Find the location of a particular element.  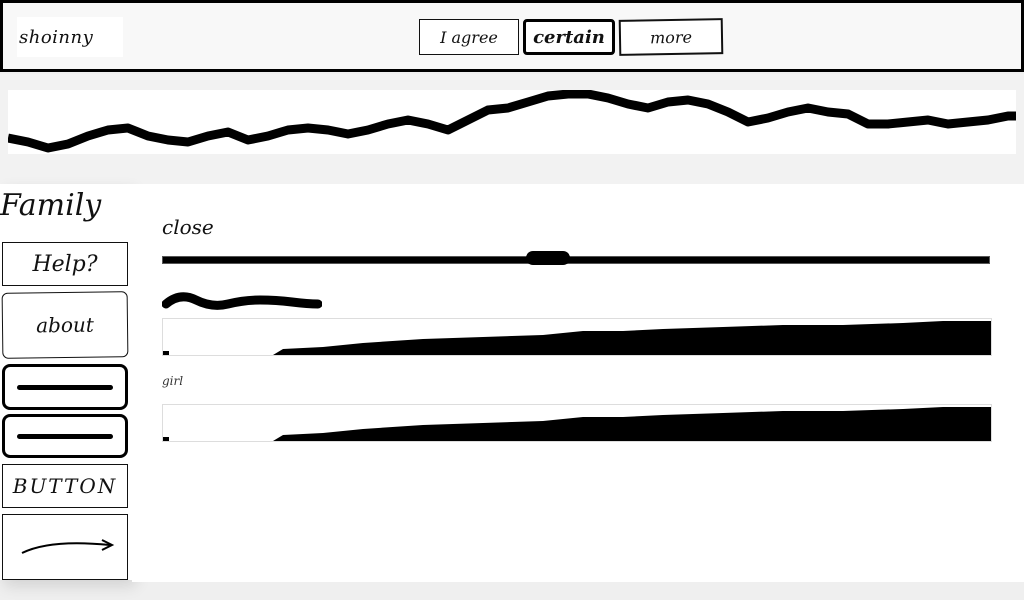

about-button-label: about is located at coordinates (65, 325).